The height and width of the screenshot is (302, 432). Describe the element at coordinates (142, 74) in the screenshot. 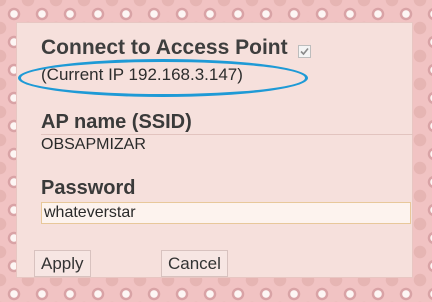

I see `current-ip-text: (Current IP 192.168.3.147)` at that location.